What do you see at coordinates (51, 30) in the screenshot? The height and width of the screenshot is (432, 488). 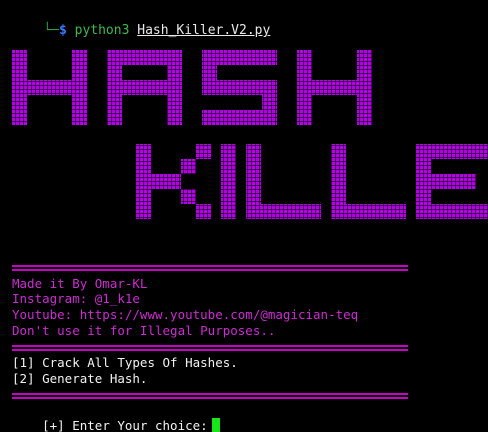 I see `prompt-corner: └─` at bounding box center [51, 30].